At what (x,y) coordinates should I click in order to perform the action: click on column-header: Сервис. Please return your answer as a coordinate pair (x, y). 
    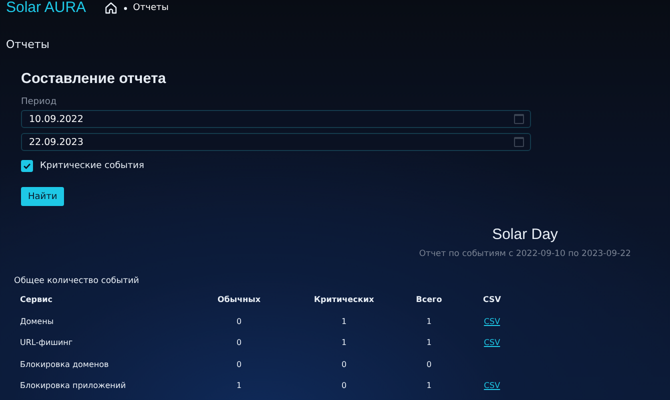
    Looking at the image, I should click on (36, 299).